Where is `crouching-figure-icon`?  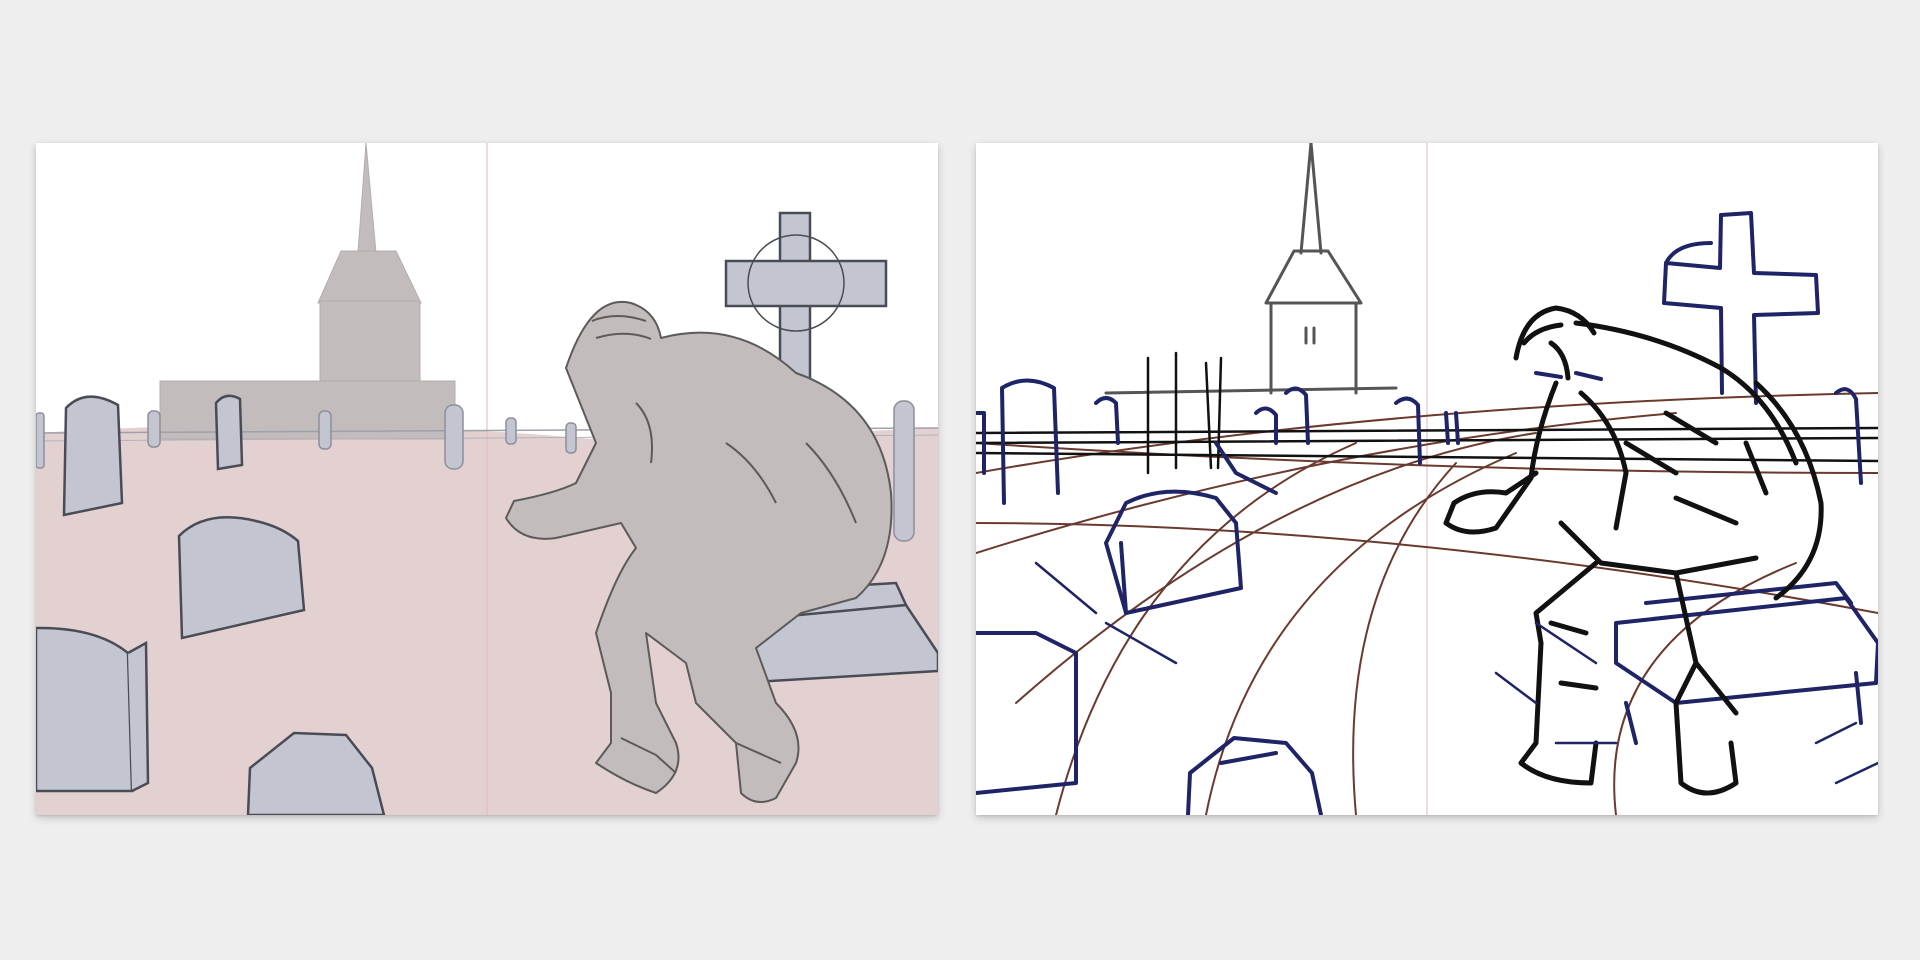
crouching-figure-icon is located at coordinates (1633, 550).